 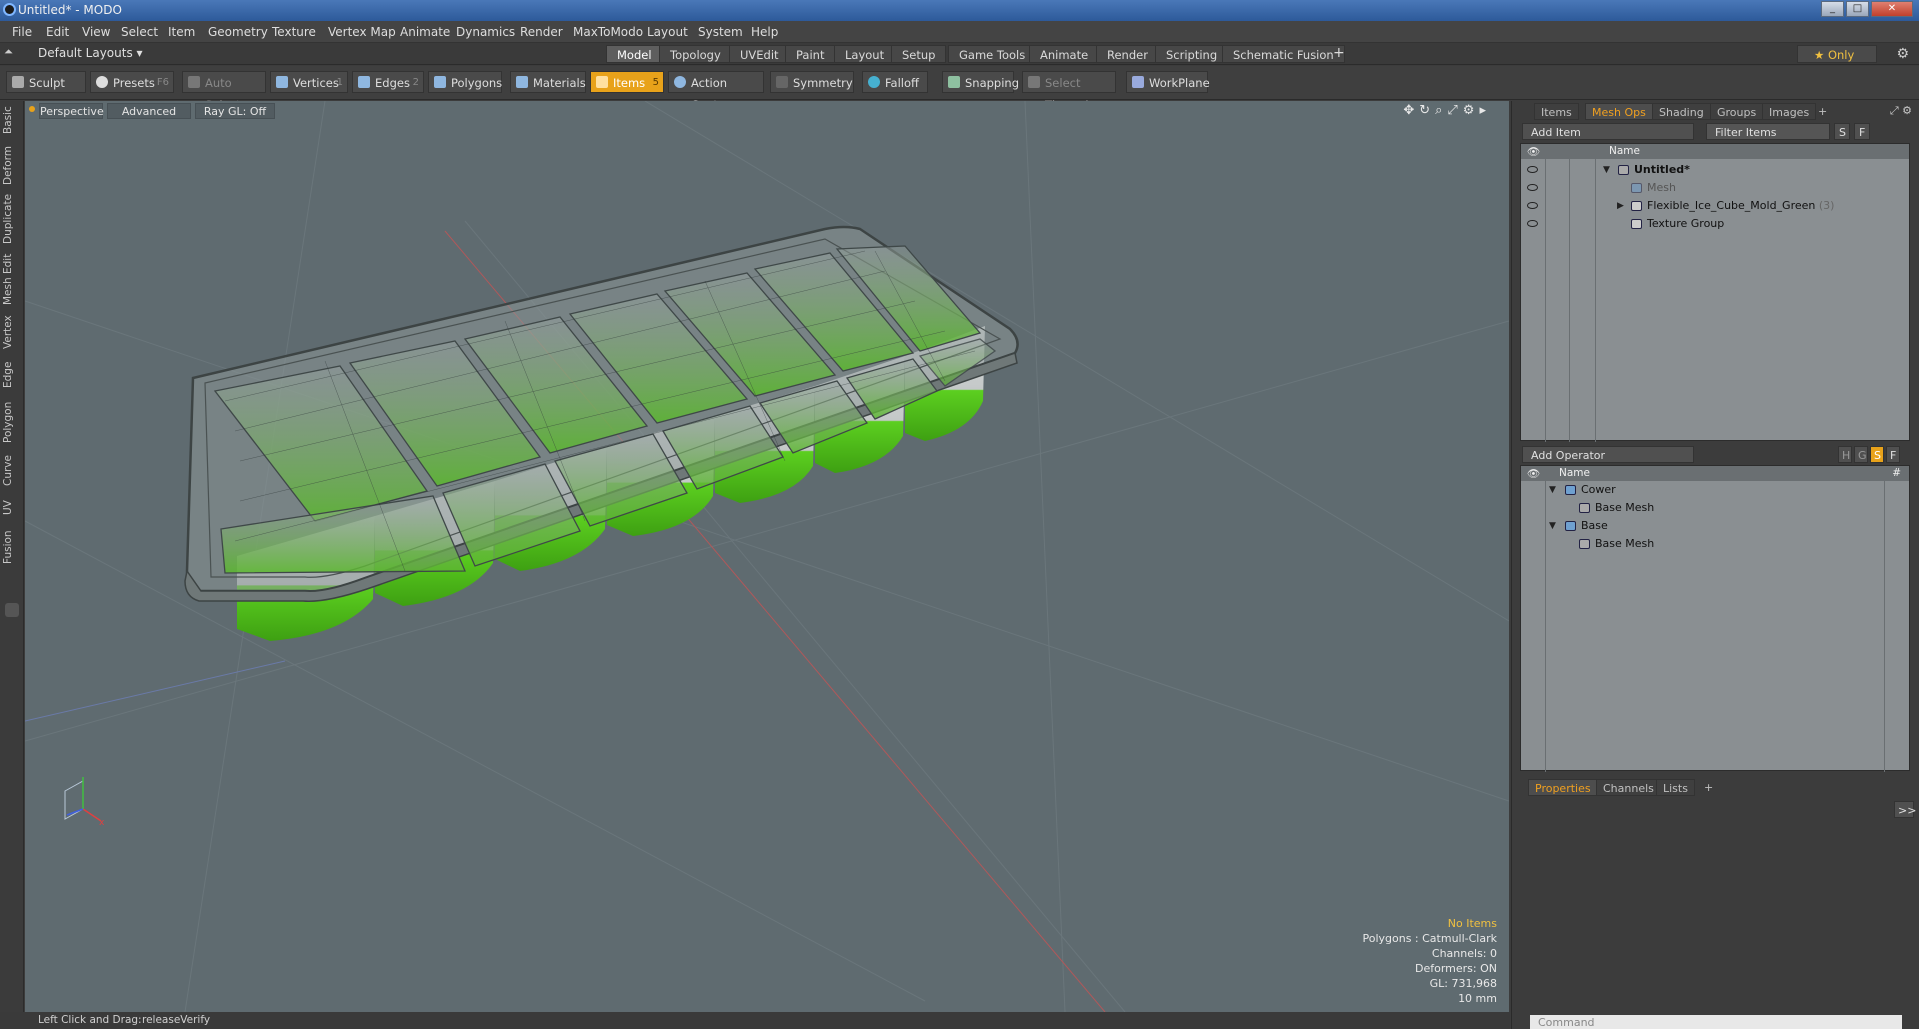 I want to click on expand-props-button: >>, so click(x=1905, y=809).